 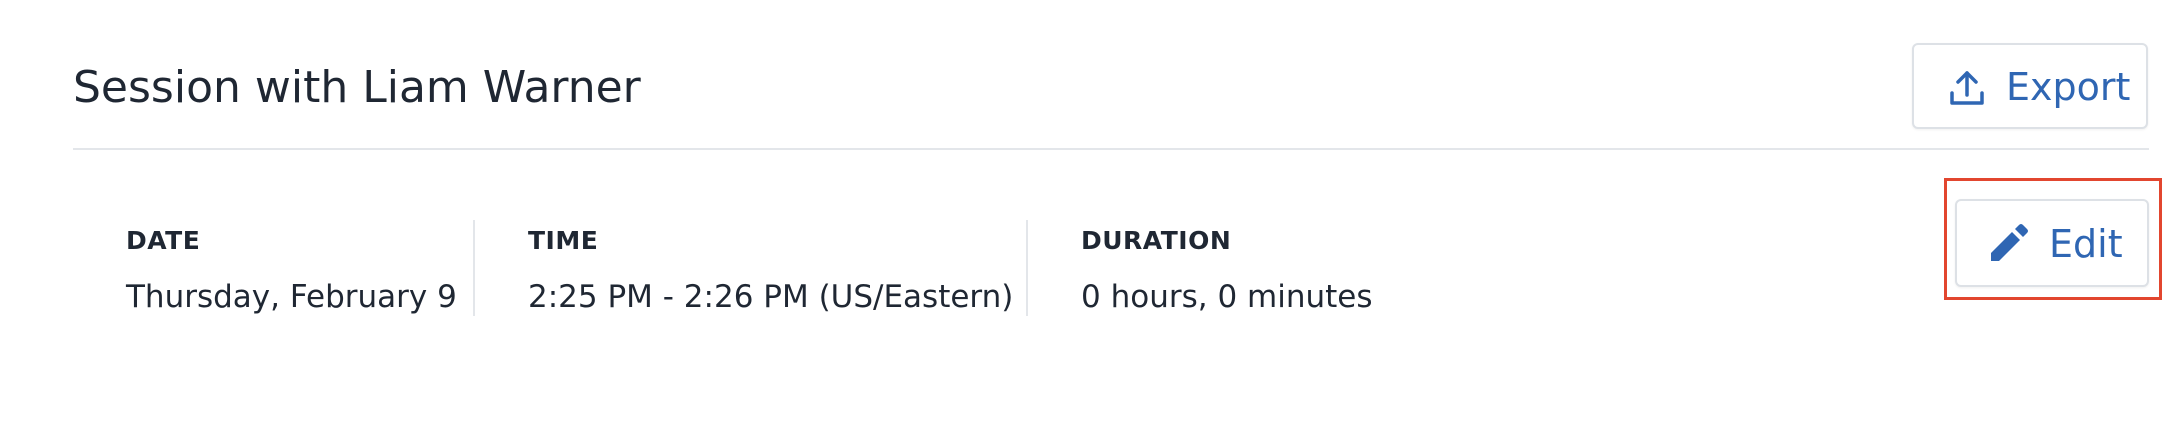 What do you see at coordinates (1227, 271) in the screenshot?
I see `duration-field: DURATION 0 hours, 0 minutes` at bounding box center [1227, 271].